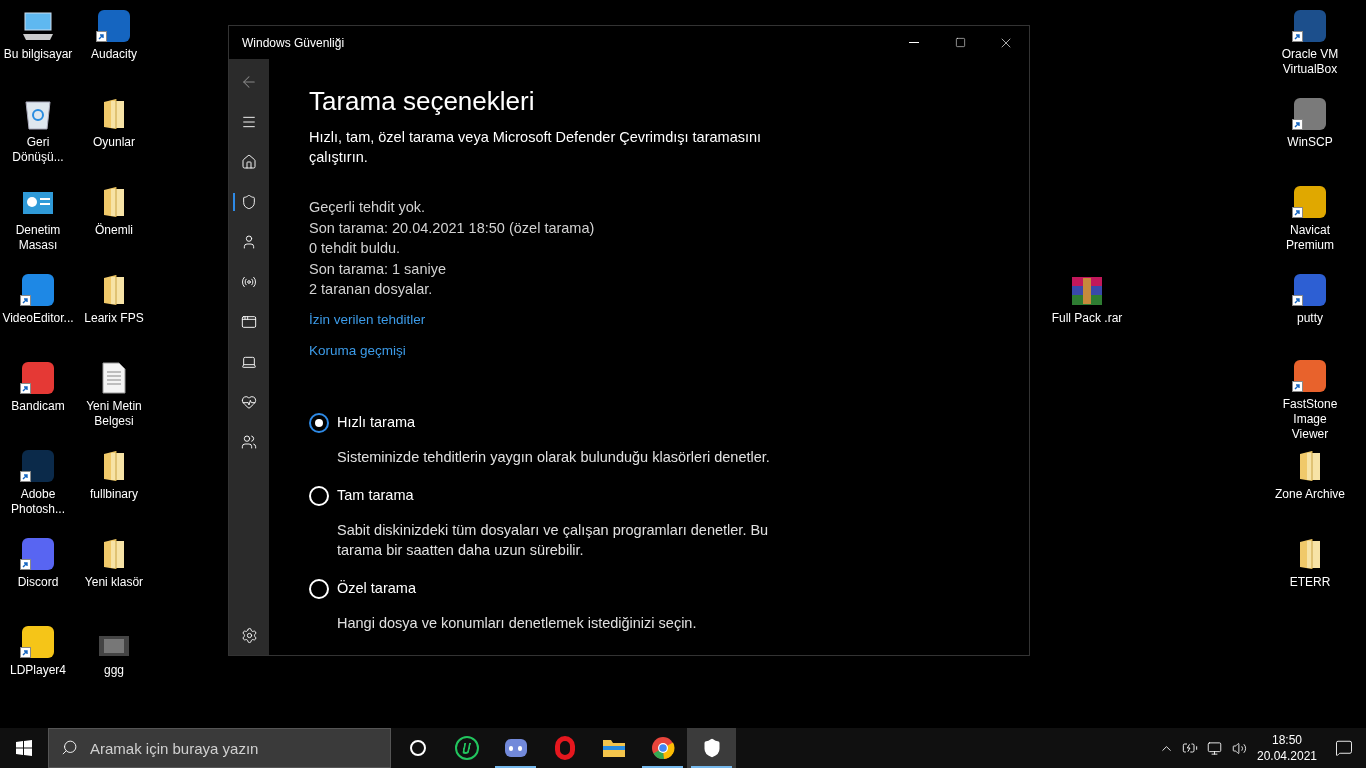  I want to click on desktop-icon: fullbinary, so click(114, 484).